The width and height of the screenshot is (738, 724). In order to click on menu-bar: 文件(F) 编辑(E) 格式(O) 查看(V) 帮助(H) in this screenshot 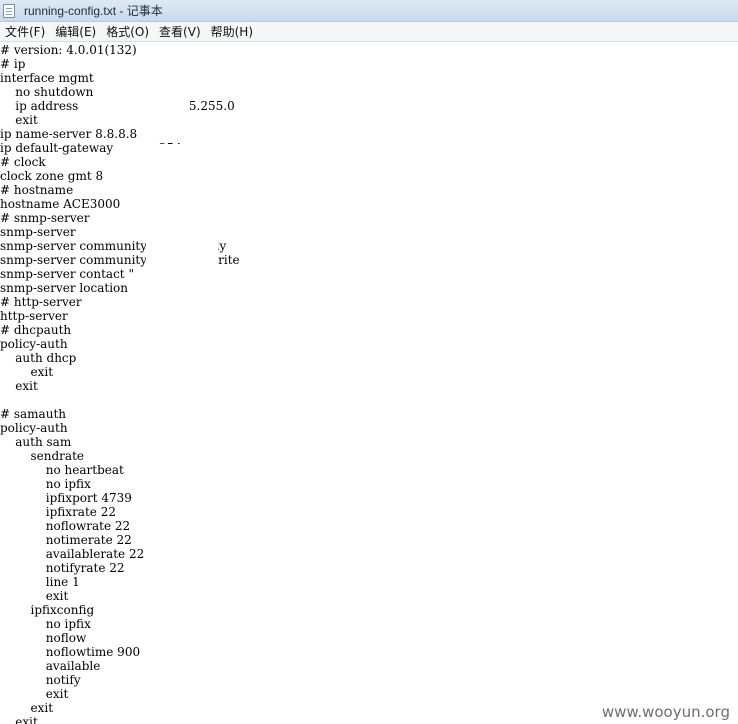, I will do `click(369, 32)`.